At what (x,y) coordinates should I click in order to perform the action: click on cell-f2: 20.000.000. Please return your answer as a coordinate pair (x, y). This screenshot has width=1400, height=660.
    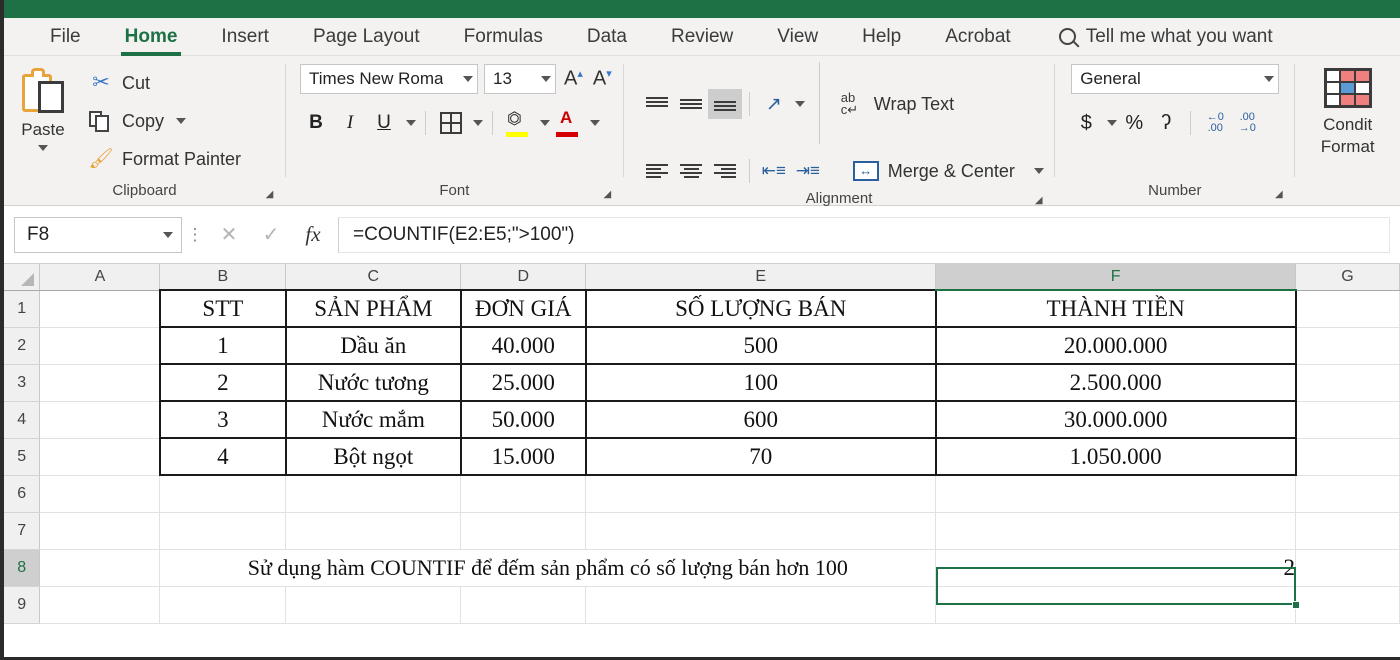
    Looking at the image, I should click on (1115, 345).